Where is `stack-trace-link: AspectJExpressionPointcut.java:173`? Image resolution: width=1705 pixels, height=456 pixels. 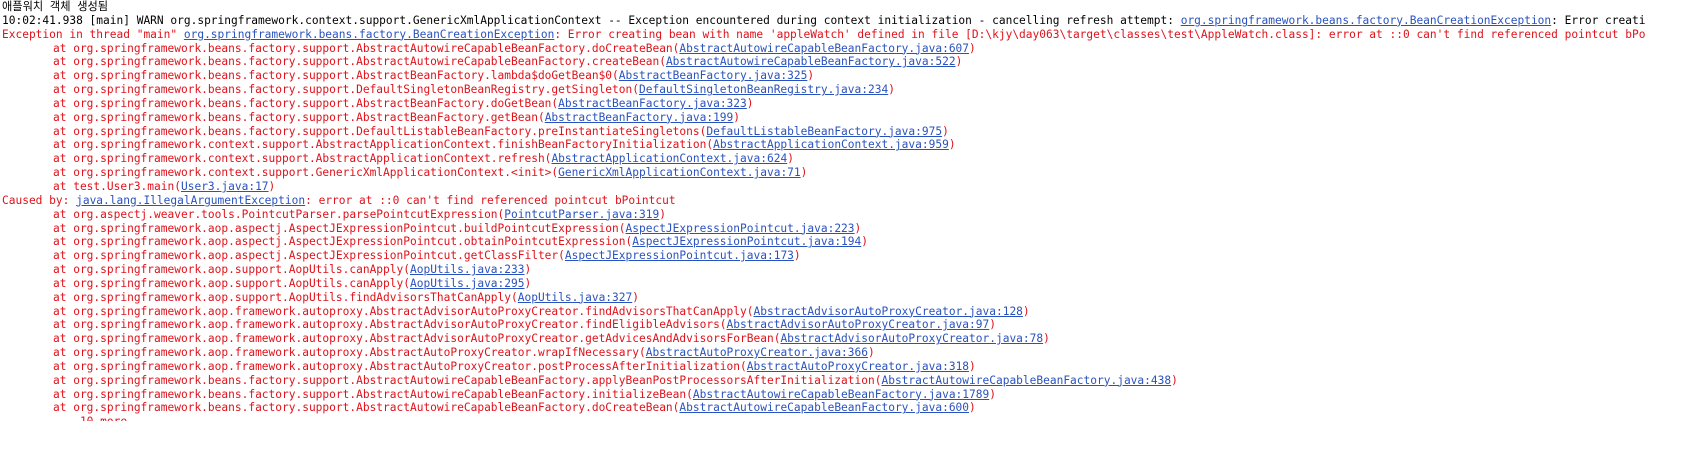 stack-trace-link: AspectJExpressionPointcut.java:173 is located at coordinates (679, 255).